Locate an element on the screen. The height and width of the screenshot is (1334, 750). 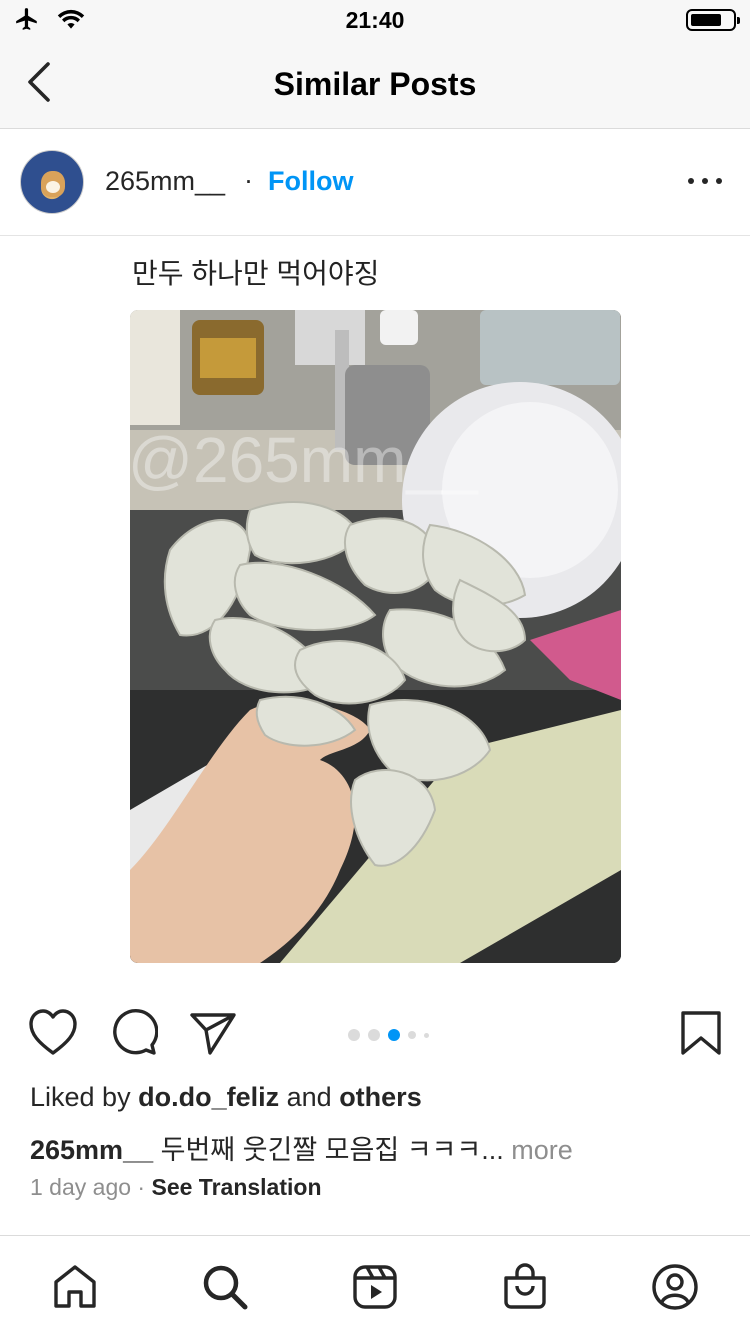
watermark-text: @265mm__ is located at coordinates (304, 460).